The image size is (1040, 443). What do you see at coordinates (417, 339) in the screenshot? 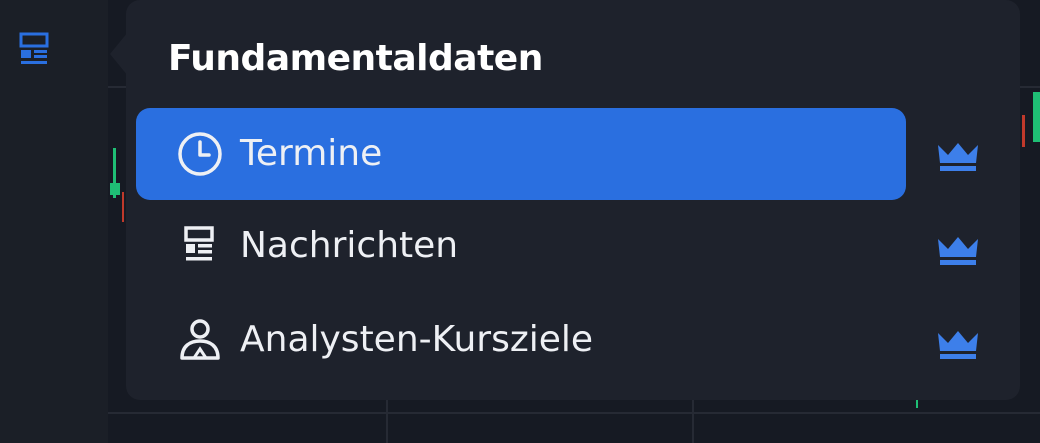
I see `menu-item-label: Analysten-Kursziele` at bounding box center [417, 339].